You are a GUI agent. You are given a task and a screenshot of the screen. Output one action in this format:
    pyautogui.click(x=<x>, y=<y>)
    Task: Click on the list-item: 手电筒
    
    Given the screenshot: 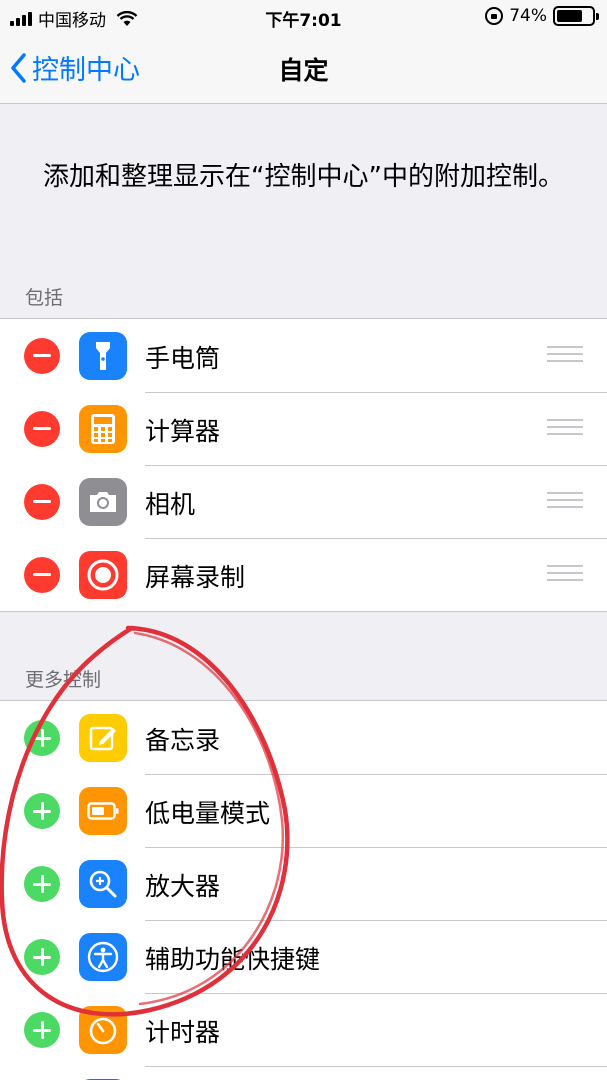 What is the action you would take?
    pyautogui.click(x=303, y=355)
    